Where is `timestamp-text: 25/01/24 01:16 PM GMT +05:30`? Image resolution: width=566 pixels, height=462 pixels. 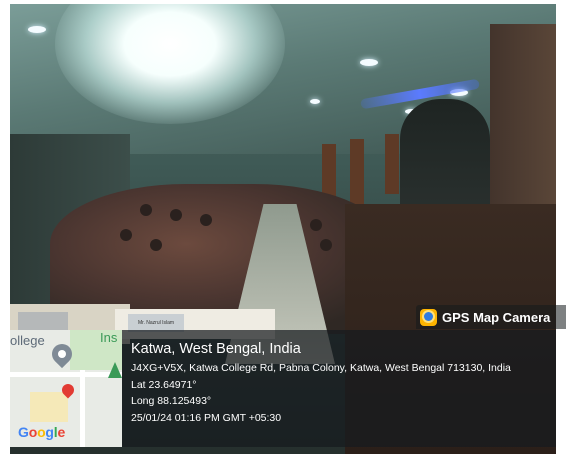
timestamp-text: 25/01/24 01:16 PM GMT +05:30 is located at coordinates (206, 417).